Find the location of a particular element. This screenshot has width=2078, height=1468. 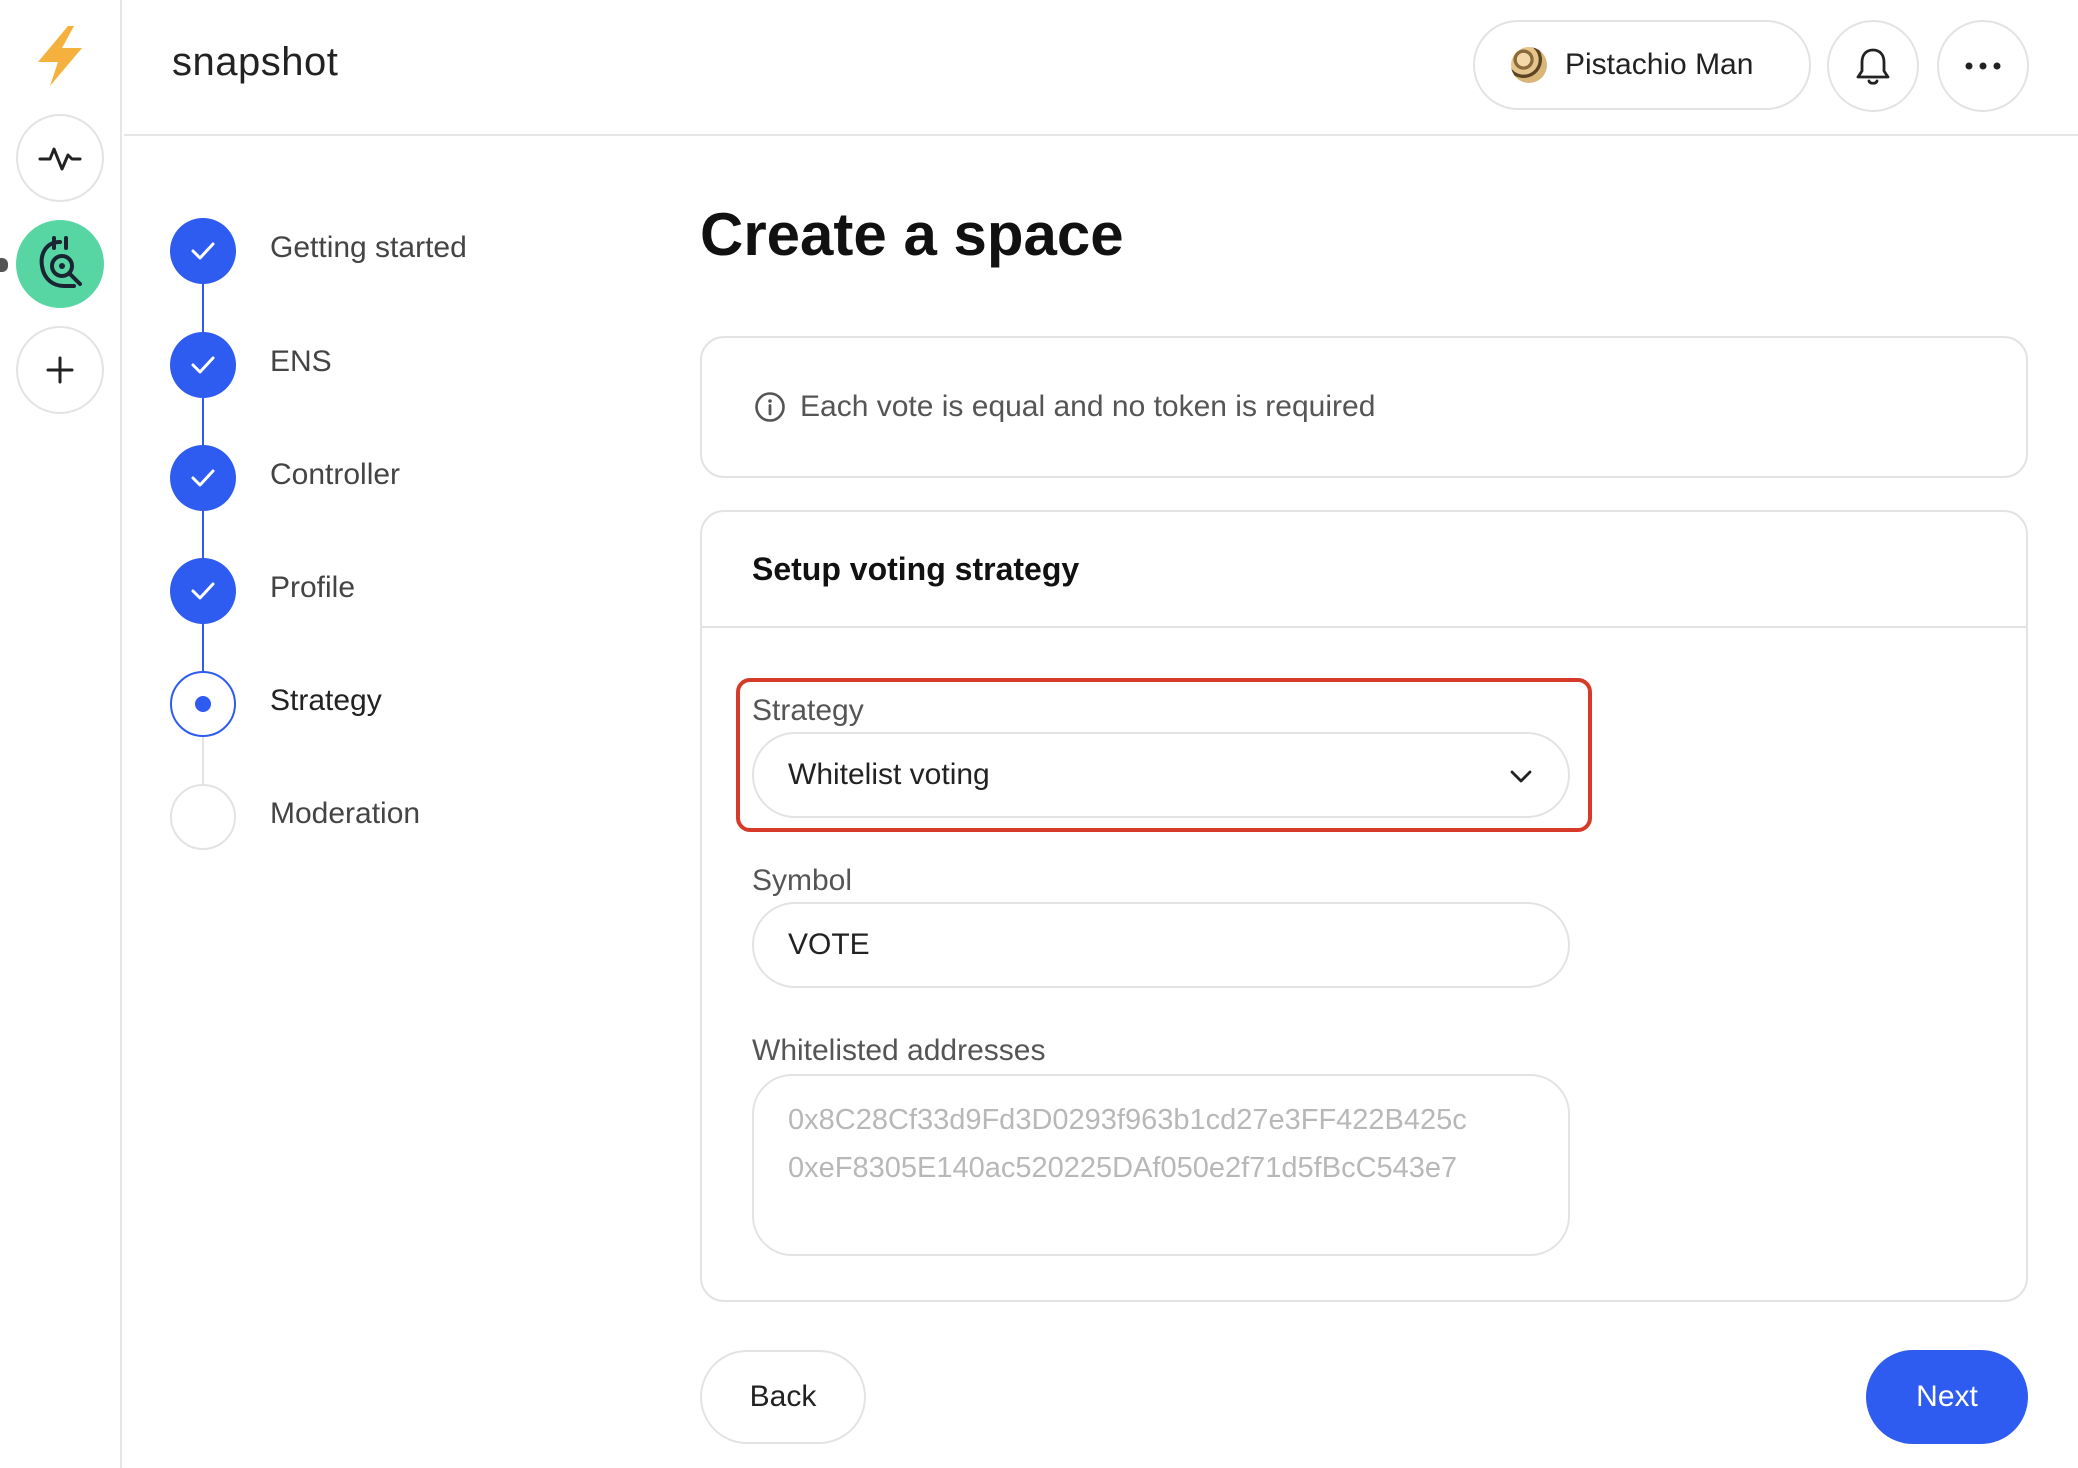

bell-icon is located at coordinates (1873, 66).